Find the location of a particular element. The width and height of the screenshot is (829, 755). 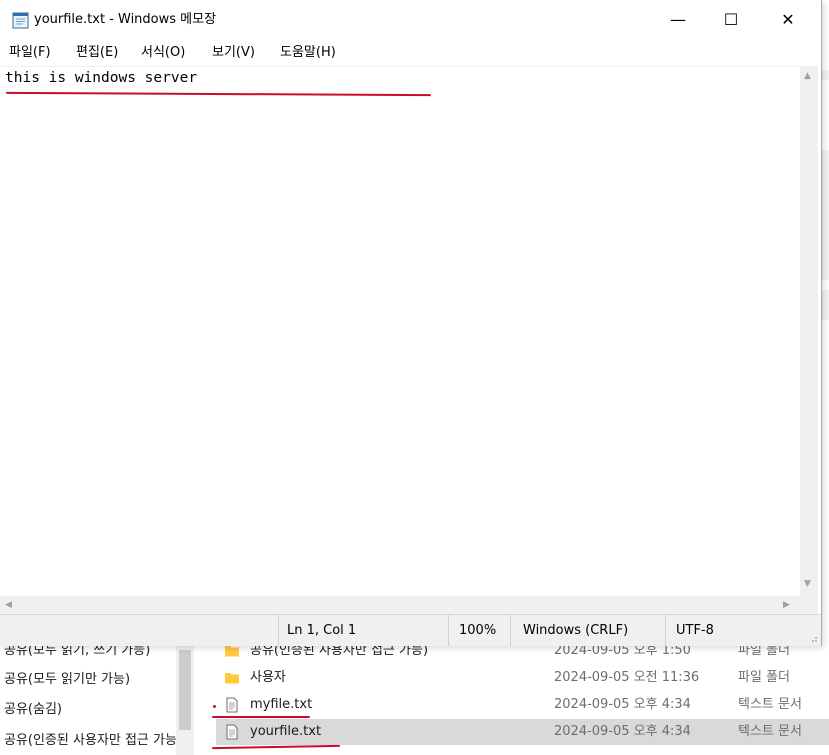

close-button: ✕ is located at coordinates (788, 20).